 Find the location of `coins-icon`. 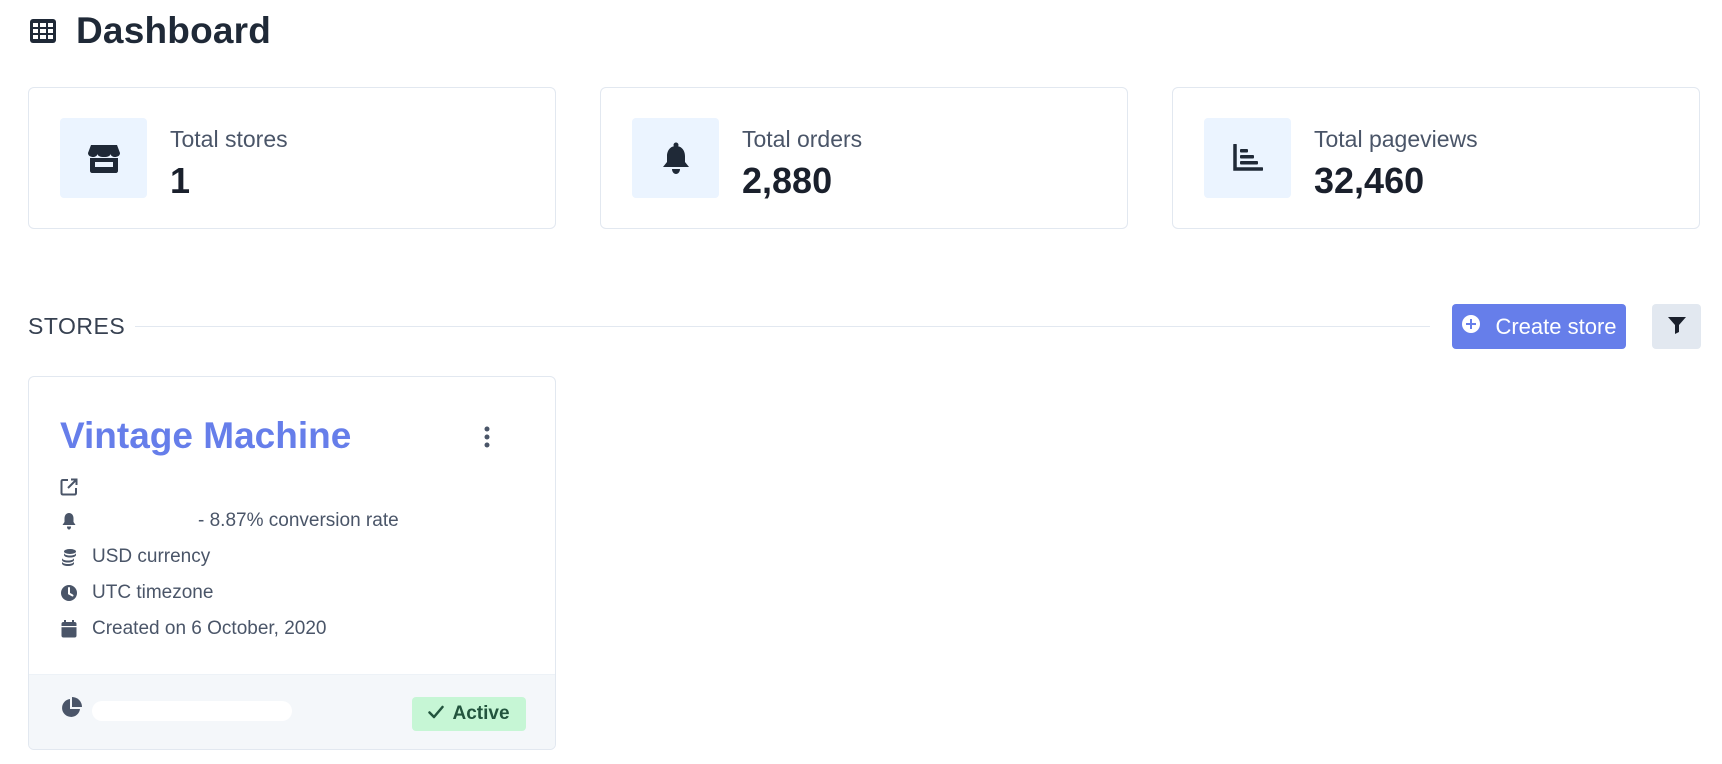

coins-icon is located at coordinates (69, 557).